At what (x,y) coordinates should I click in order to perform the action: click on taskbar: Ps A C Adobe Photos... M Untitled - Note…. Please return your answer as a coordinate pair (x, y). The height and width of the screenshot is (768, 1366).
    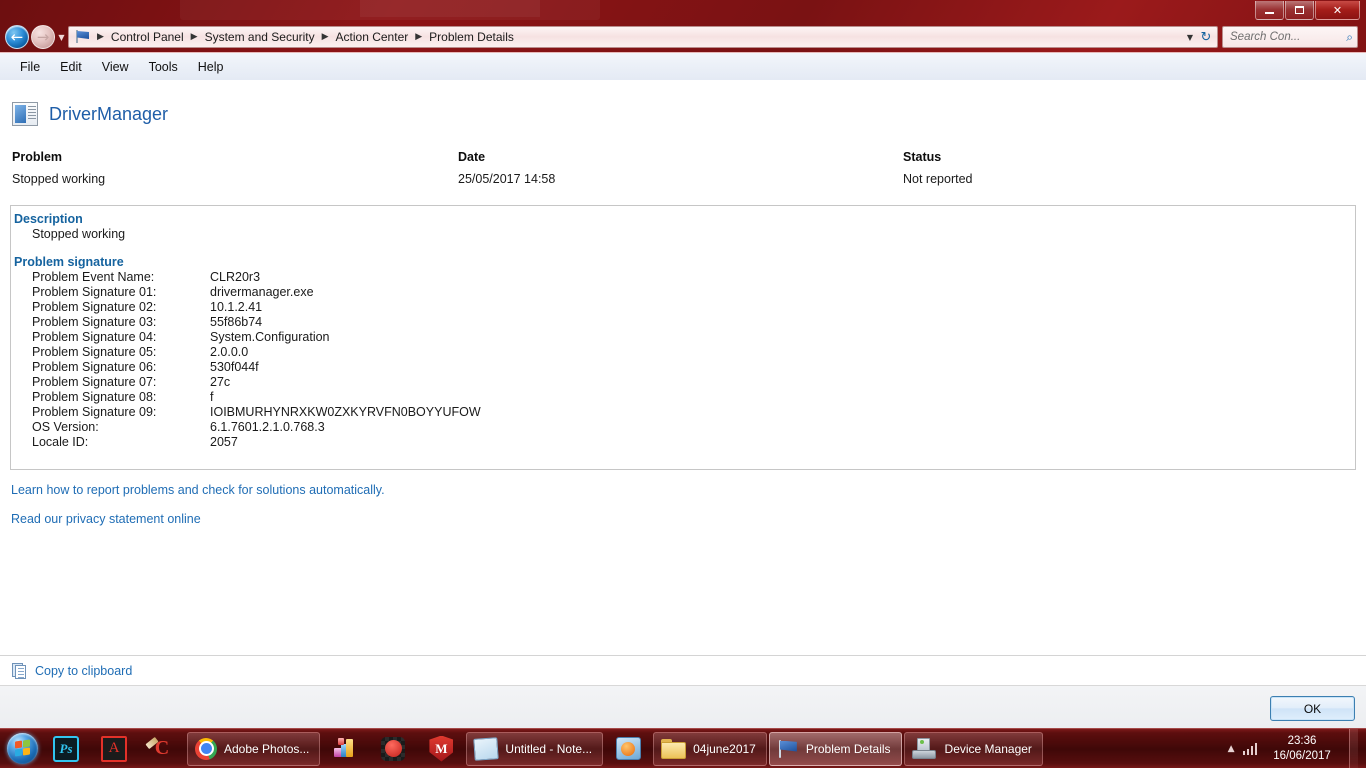
    Looking at the image, I should click on (683, 748).